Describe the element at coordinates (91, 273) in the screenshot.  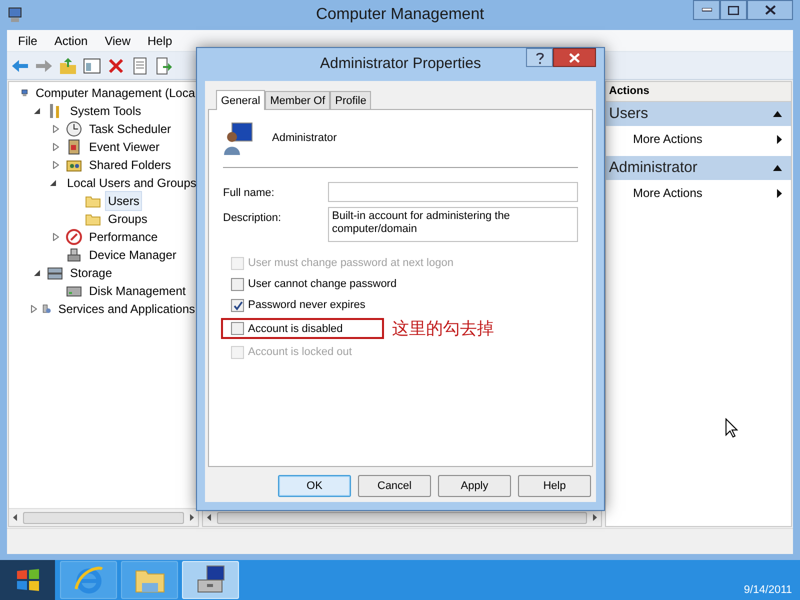
I see `tree-item: Storage` at that location.